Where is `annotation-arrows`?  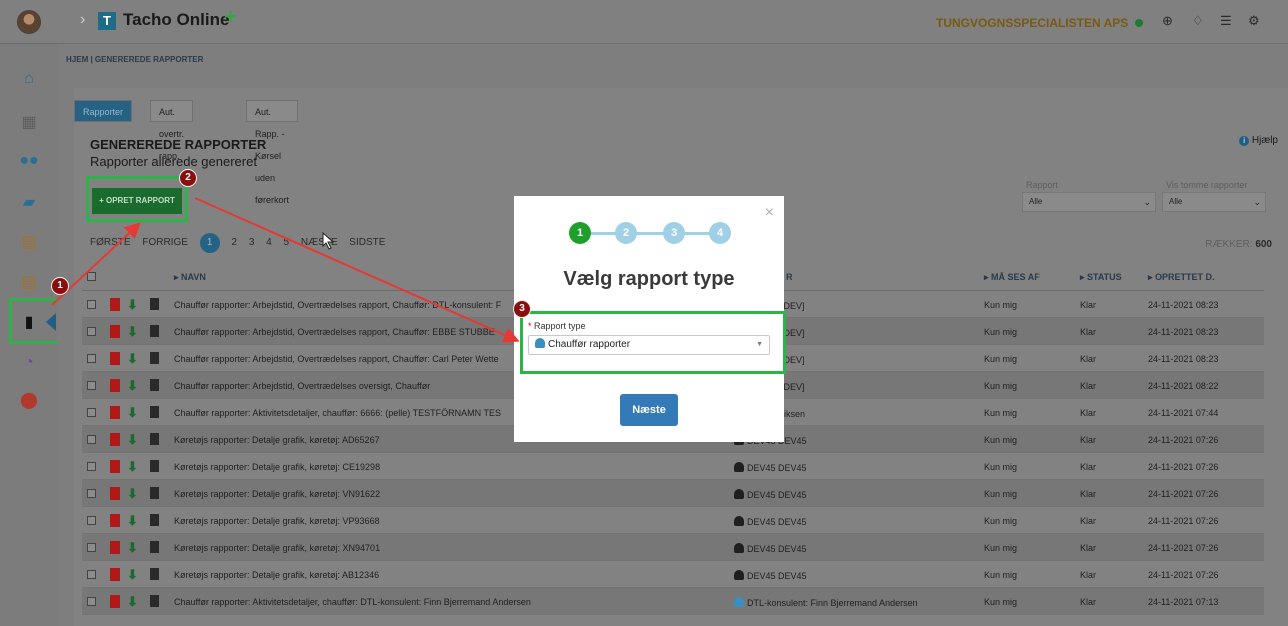
annotation-arrows is located at coordinates (285, 270).